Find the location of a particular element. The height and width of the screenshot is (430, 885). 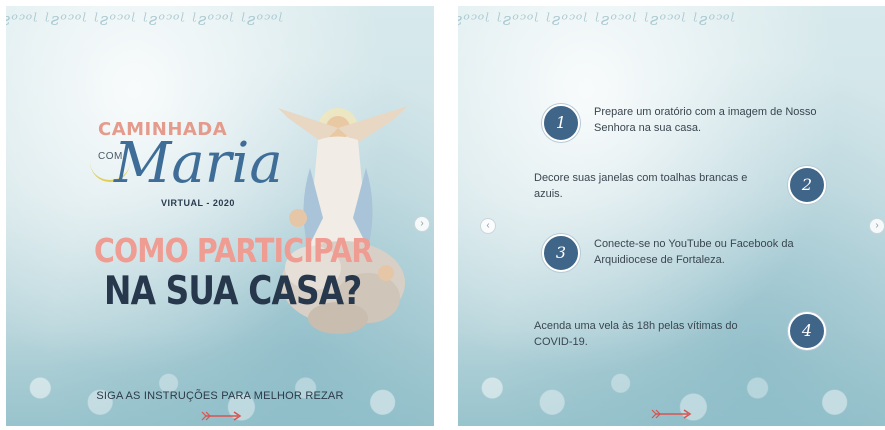

step-number-4: 4 is located at coordinates (807, 331).